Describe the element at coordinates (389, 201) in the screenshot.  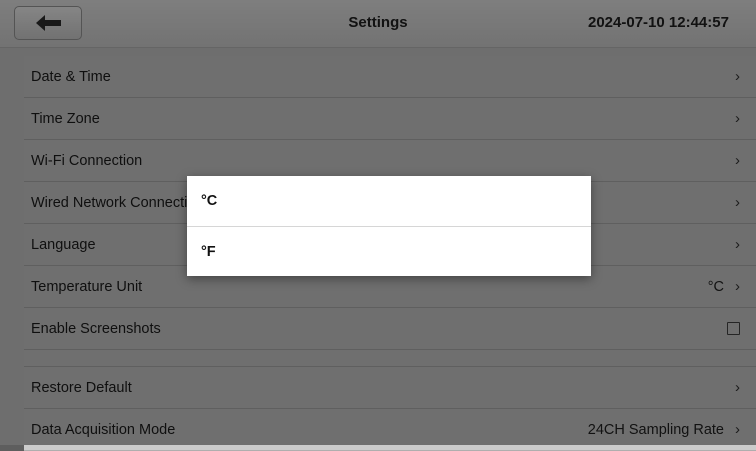
I see `option-celsius: °C` at that location.